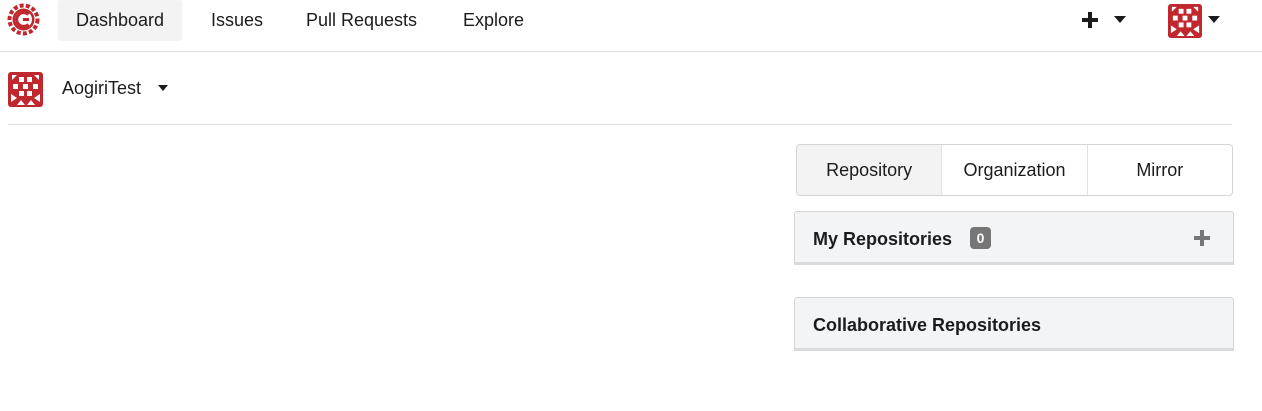 The width and height of the screenshot is (1262, 411). I want to click on nav-dashboard: Dashboard, so click(120, 20).